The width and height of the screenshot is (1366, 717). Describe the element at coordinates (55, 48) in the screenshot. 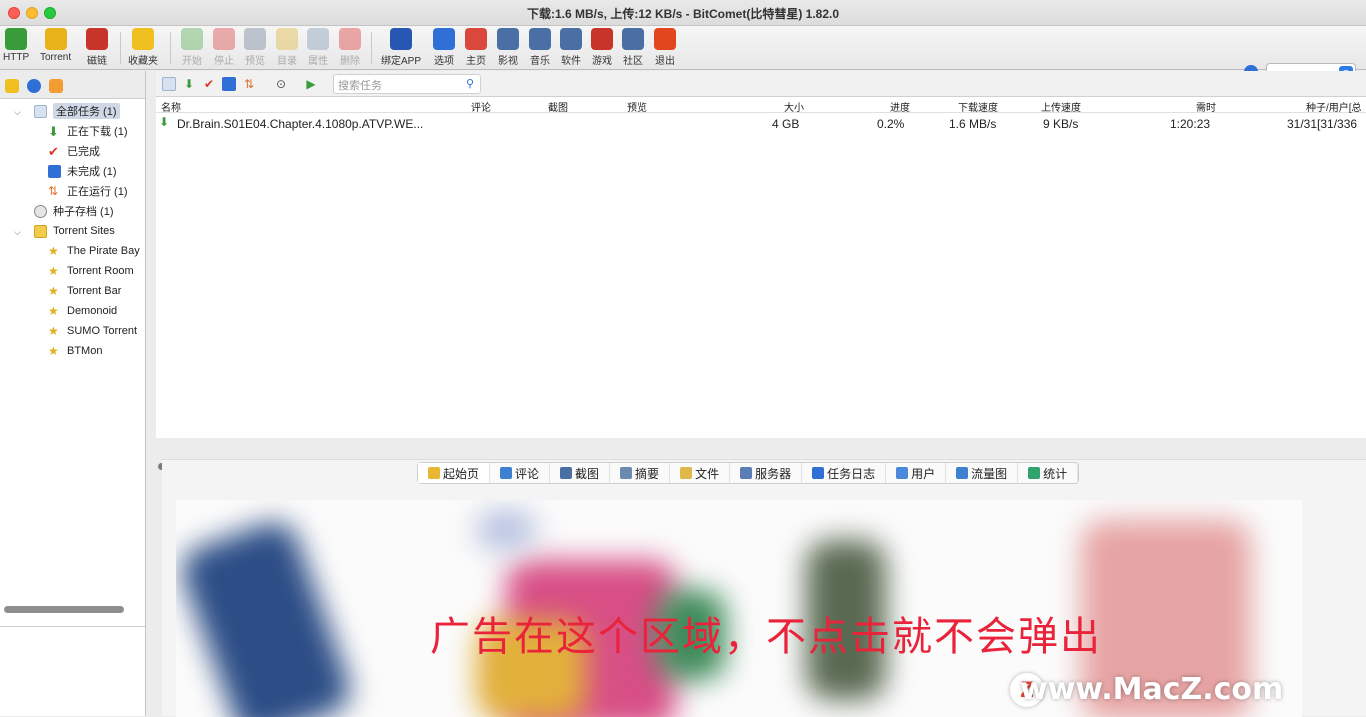

I see `toolbar-button-1: Torrent` at that location.